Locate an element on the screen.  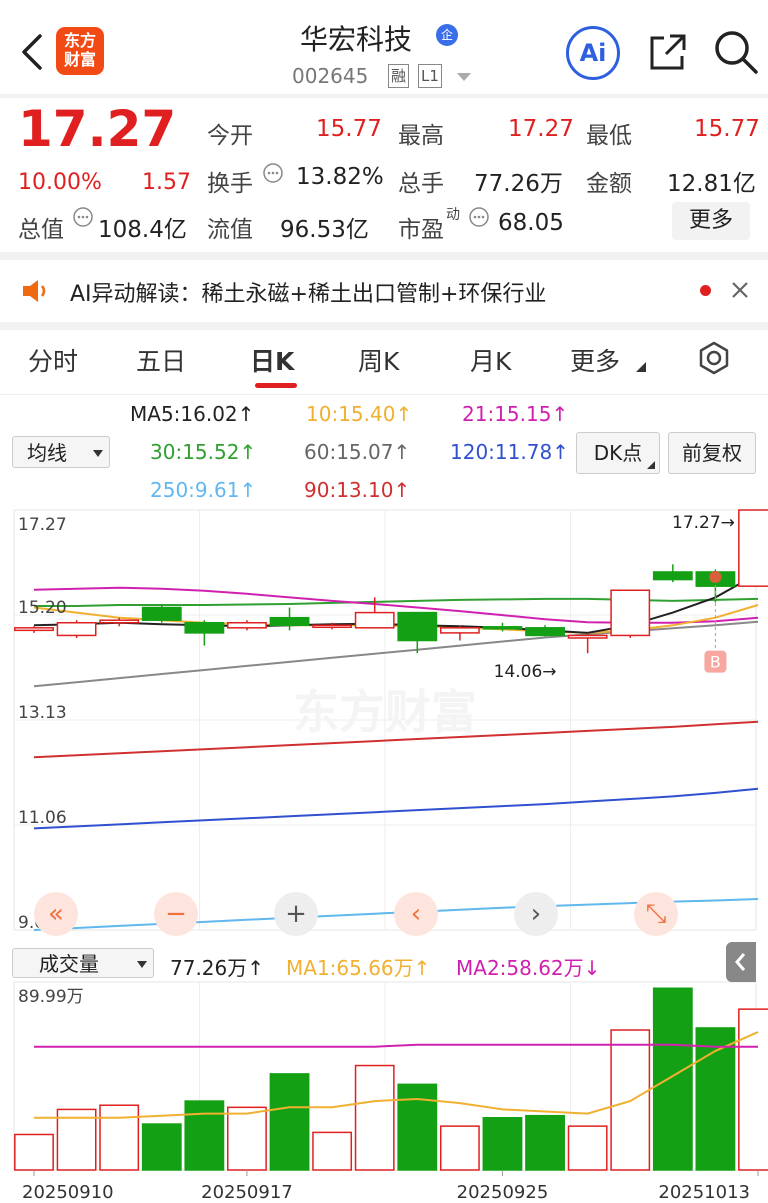
high-value: 17.27 is located at coordinates (541, 129).